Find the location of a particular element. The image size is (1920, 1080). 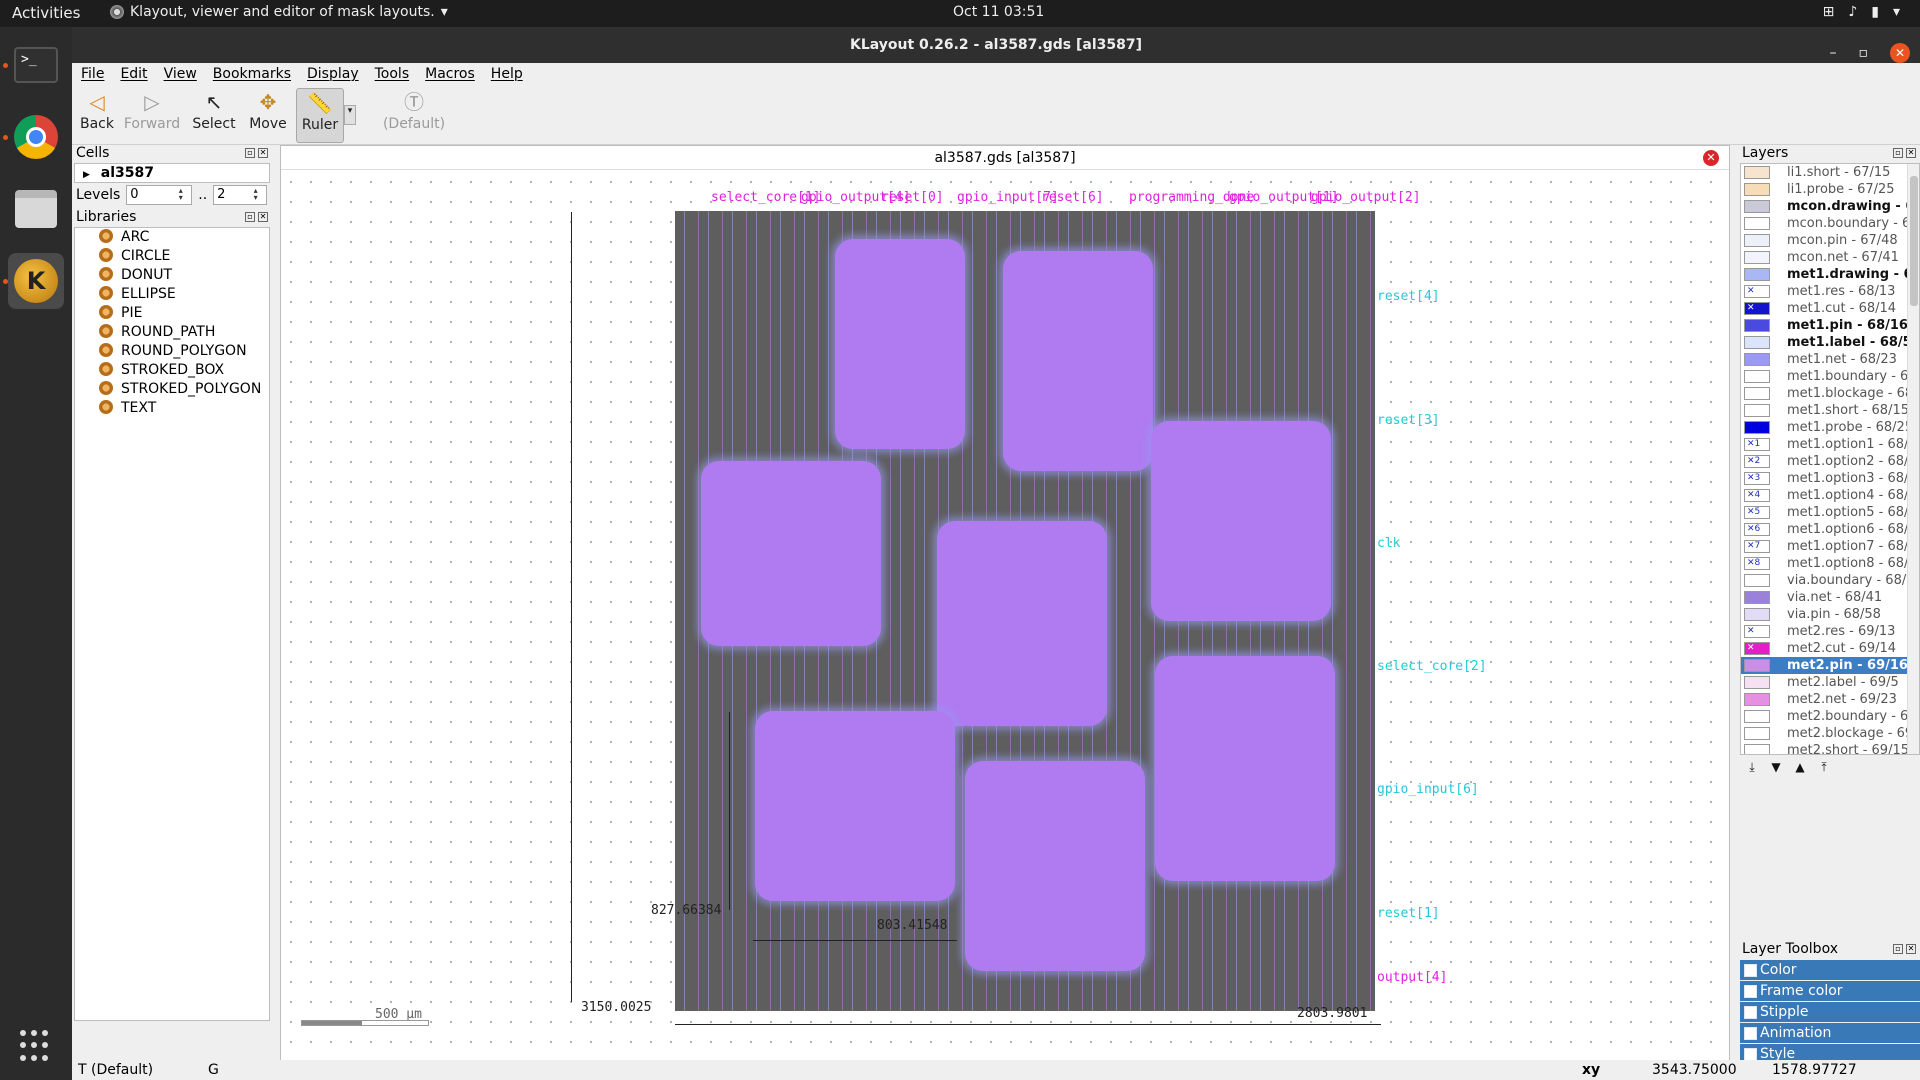

library-item: ROUND_PATH is located at coordinates (172, 332).